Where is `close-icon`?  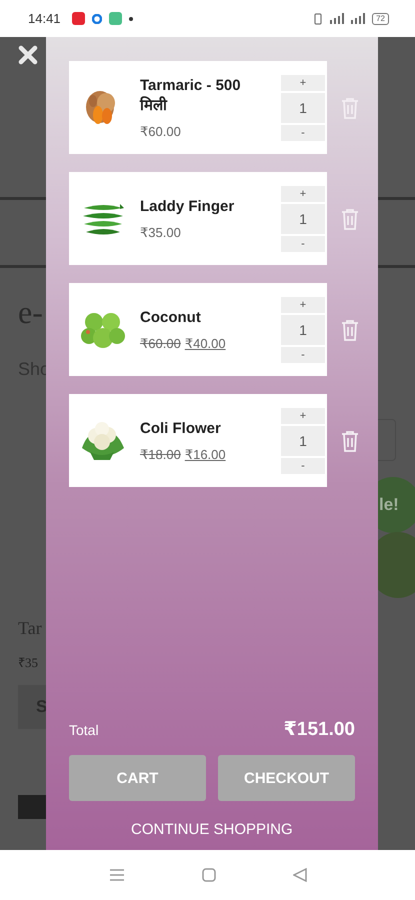
close-icon is located at coordinates (28, 55).